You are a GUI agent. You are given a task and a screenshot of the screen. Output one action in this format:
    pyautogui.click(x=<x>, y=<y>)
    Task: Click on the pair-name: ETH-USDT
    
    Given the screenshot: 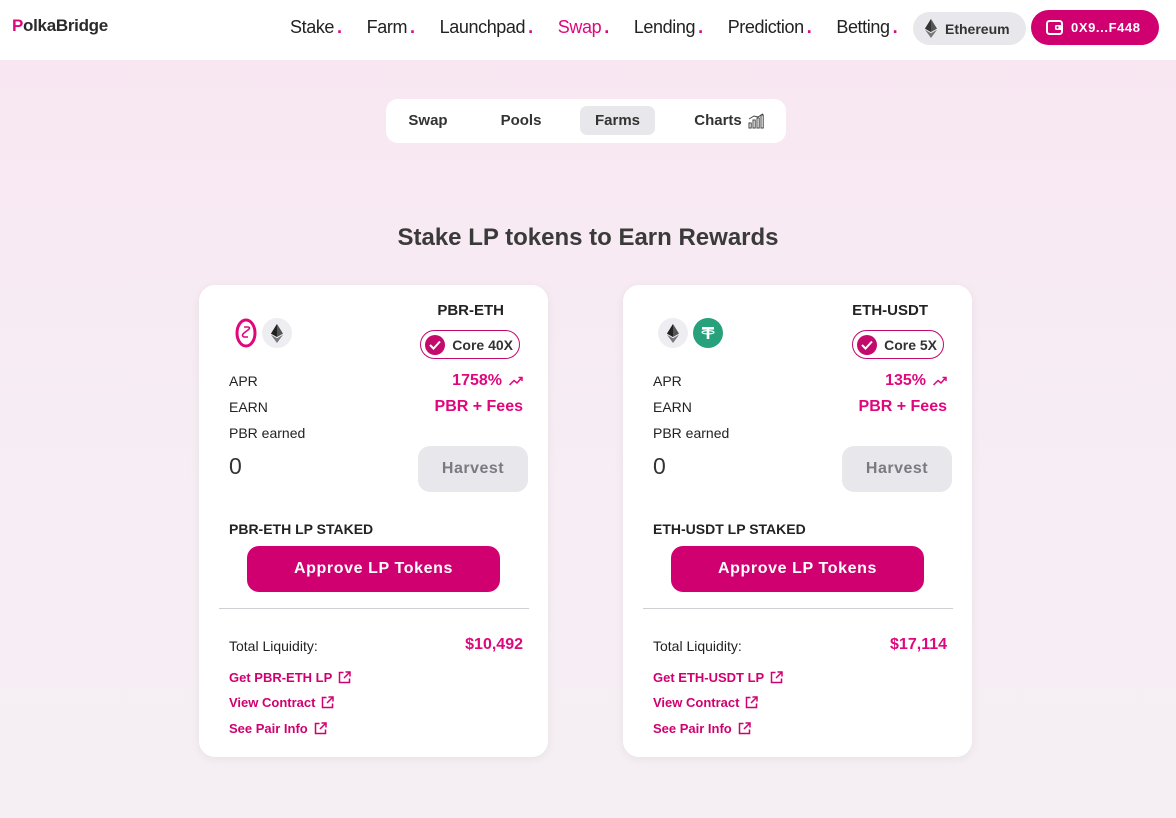 What is the action you would take?
    pyautogui.click(x=890, y=310)
    